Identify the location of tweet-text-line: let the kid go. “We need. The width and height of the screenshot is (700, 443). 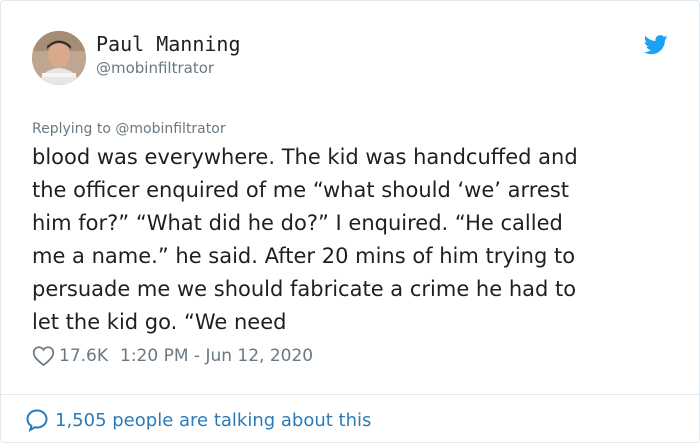
(159, 322).